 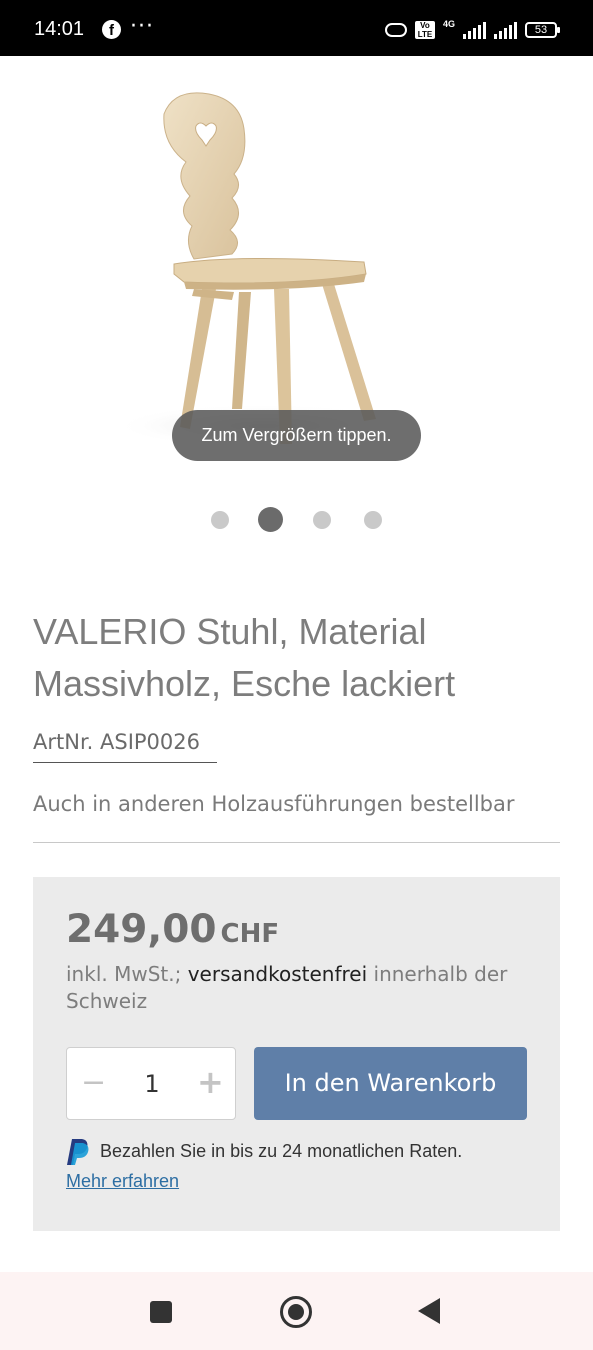 I want to click on more-icon: ···, so click(x=142, y=26).